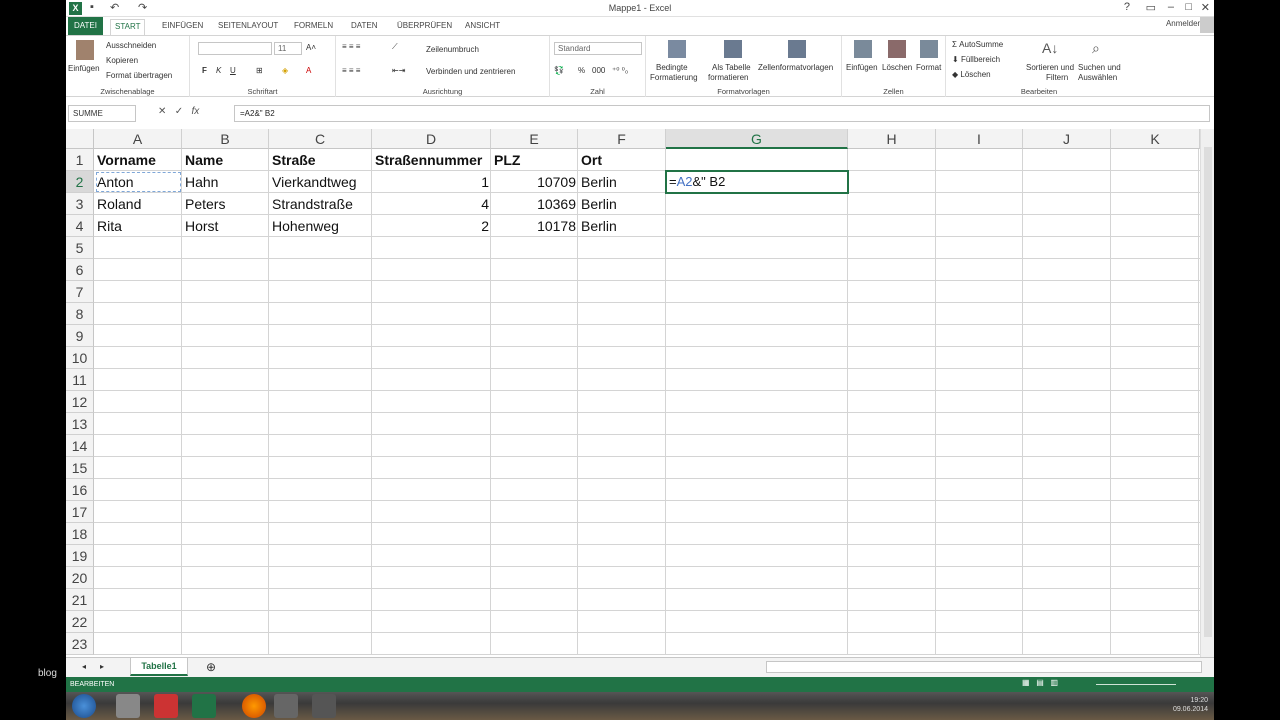  What do you see at coordinates (598, 70) in the screenshot?
I see `thousands-button: 000` at bounding box center [598, 70].